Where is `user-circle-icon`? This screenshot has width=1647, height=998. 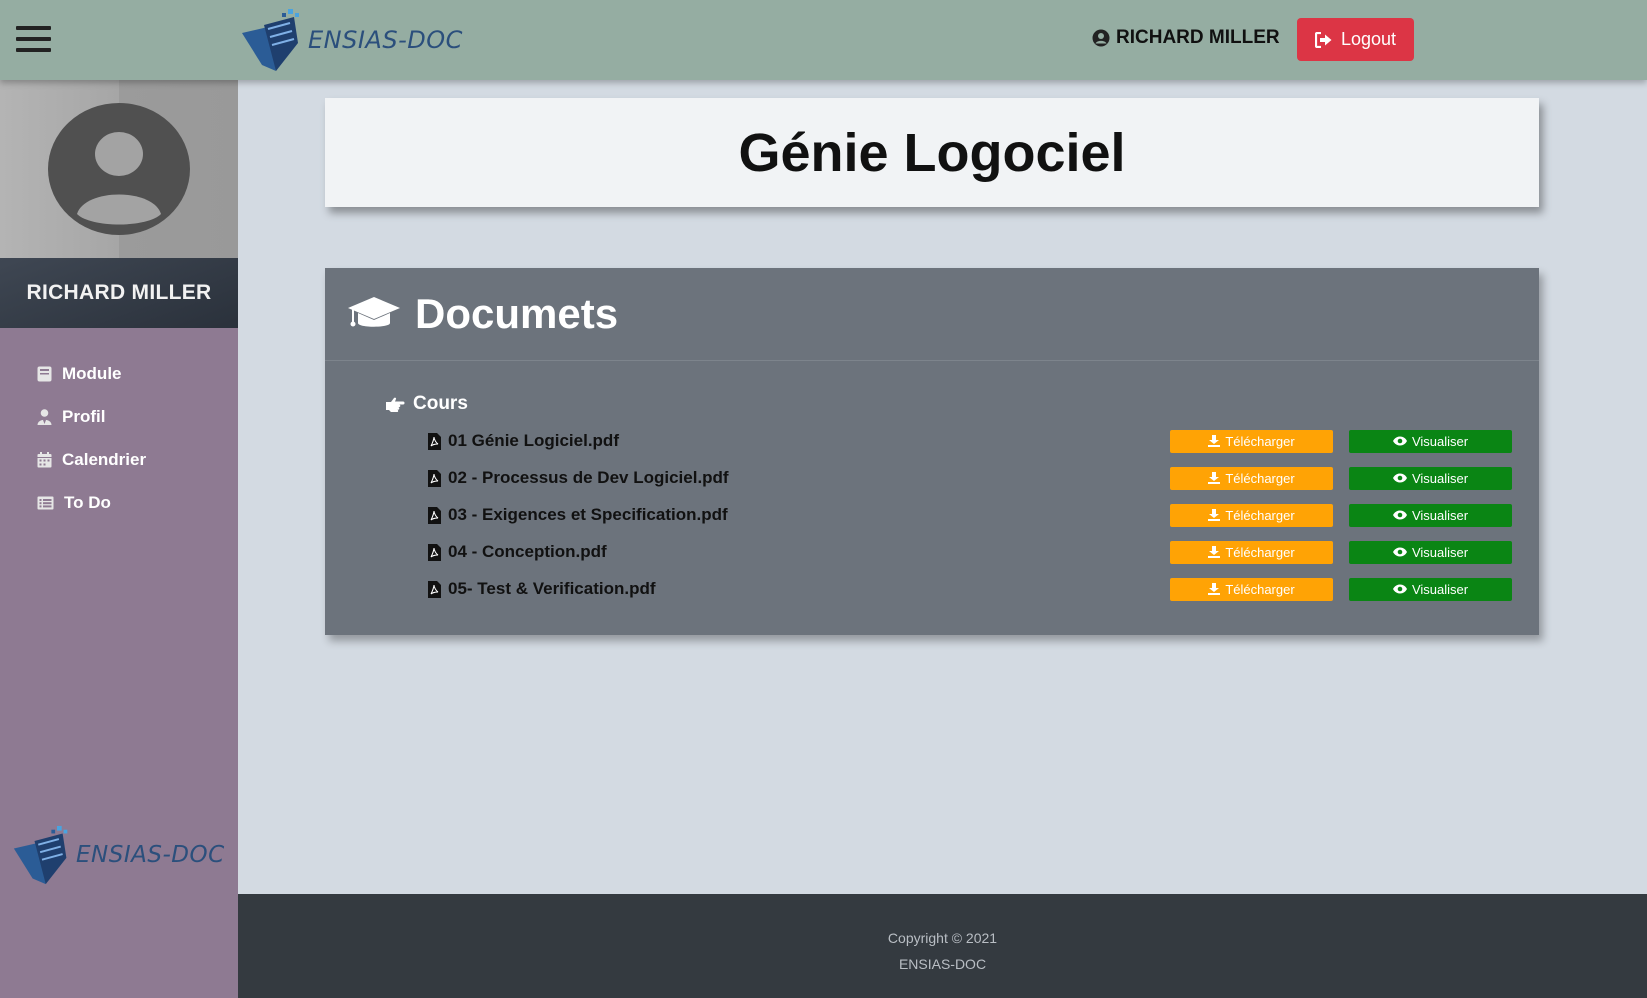 user-circle-icon is located at coordinates (1101, 38).